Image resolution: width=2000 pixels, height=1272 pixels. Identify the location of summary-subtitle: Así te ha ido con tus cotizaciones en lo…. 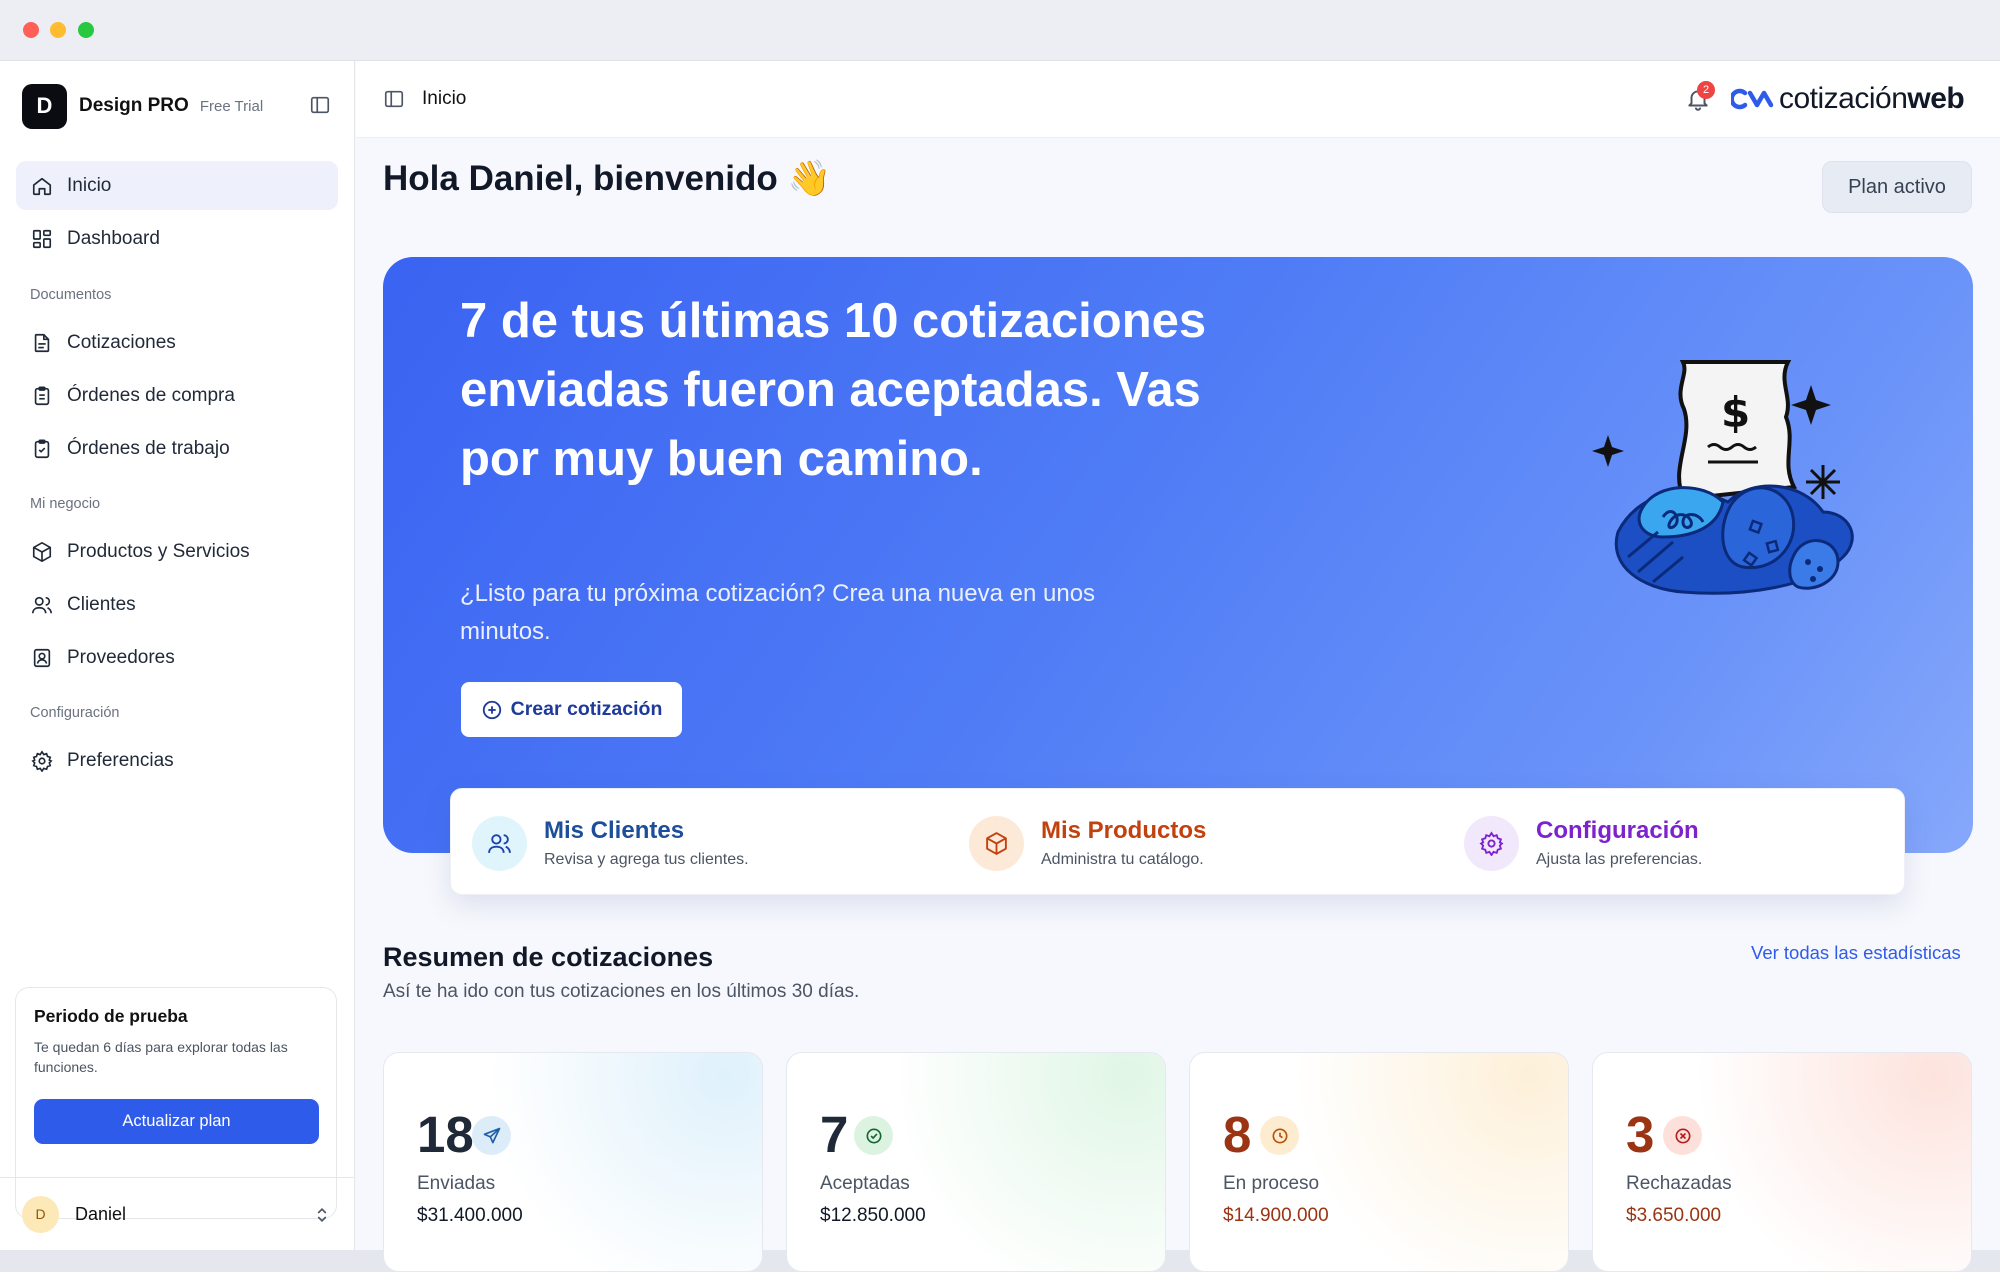
(621, 991).